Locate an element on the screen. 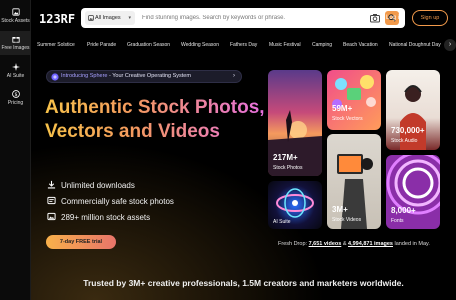  gift-icon is located at coordinates (15, 40).